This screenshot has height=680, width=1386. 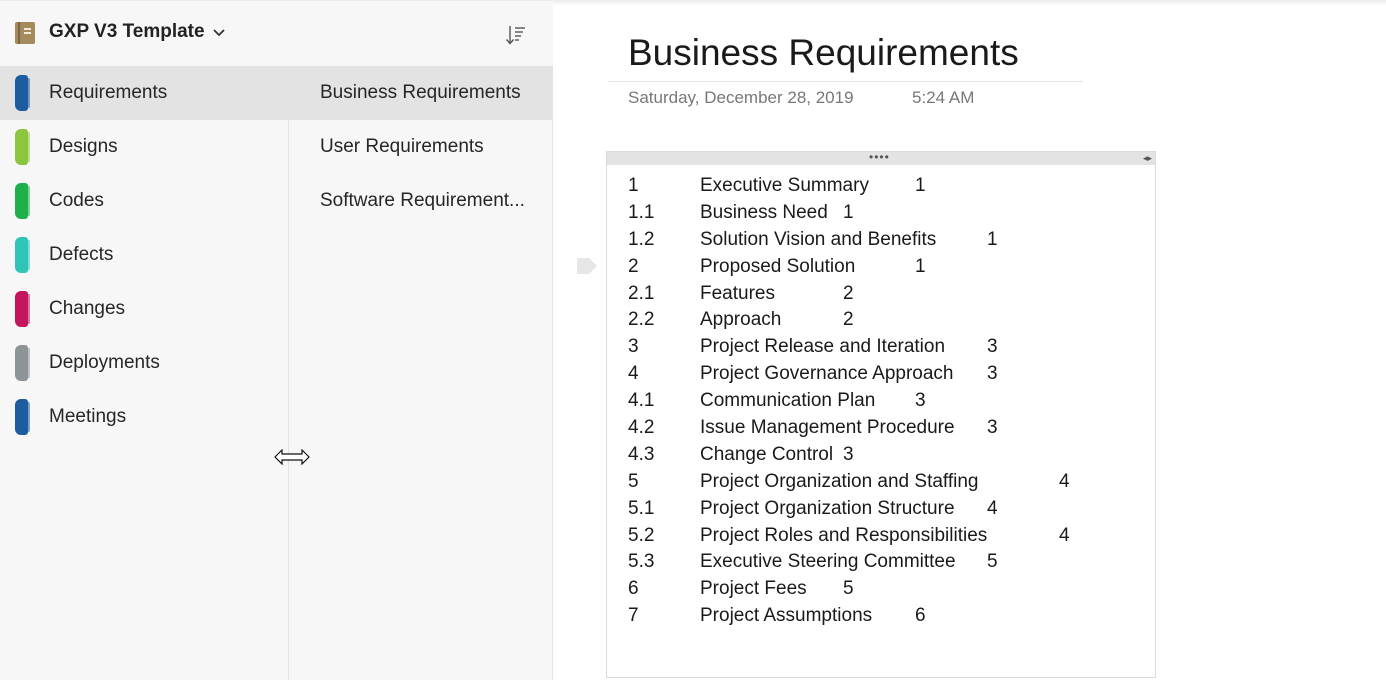 What do you see at coordinates (144, 309) in the screenshot?
I see `section-item-changes: Changes` at bounding box center [144, 309].